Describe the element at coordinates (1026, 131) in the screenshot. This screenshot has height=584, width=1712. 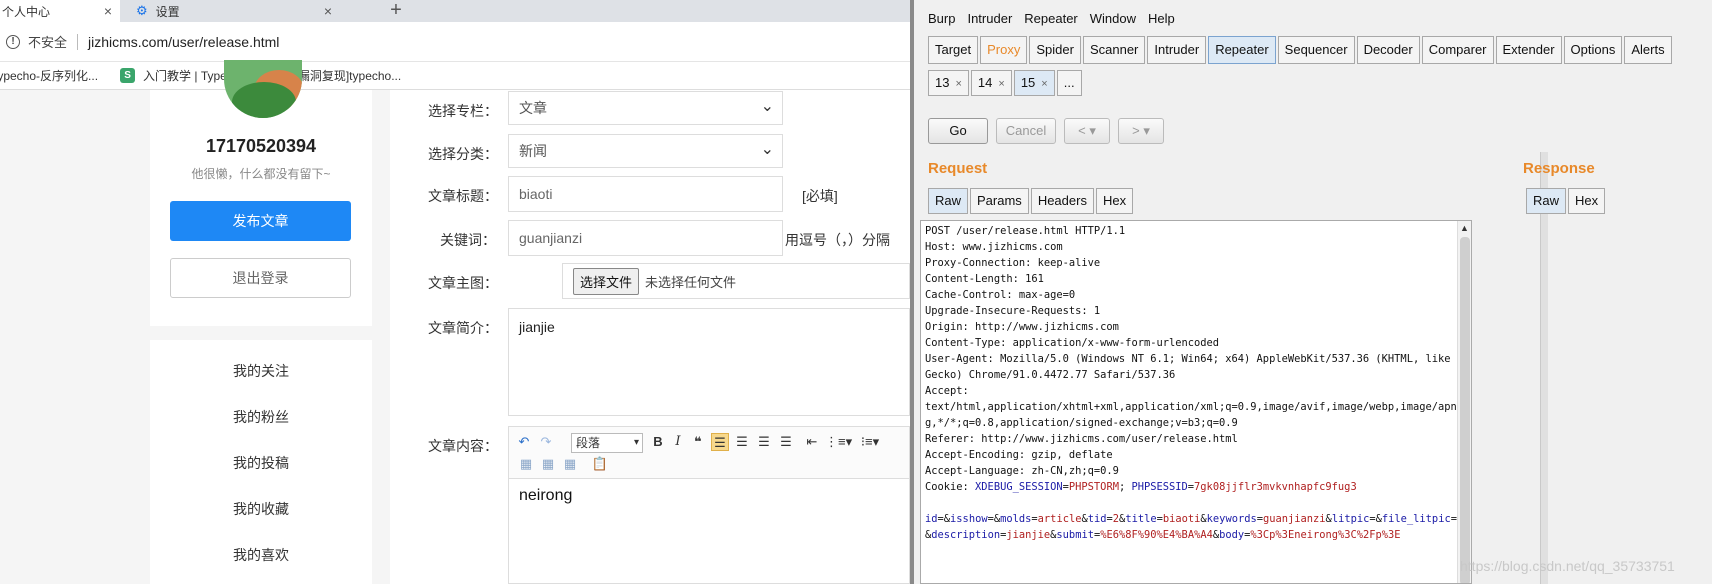
I see `cancel-button: Cancel` at that location.